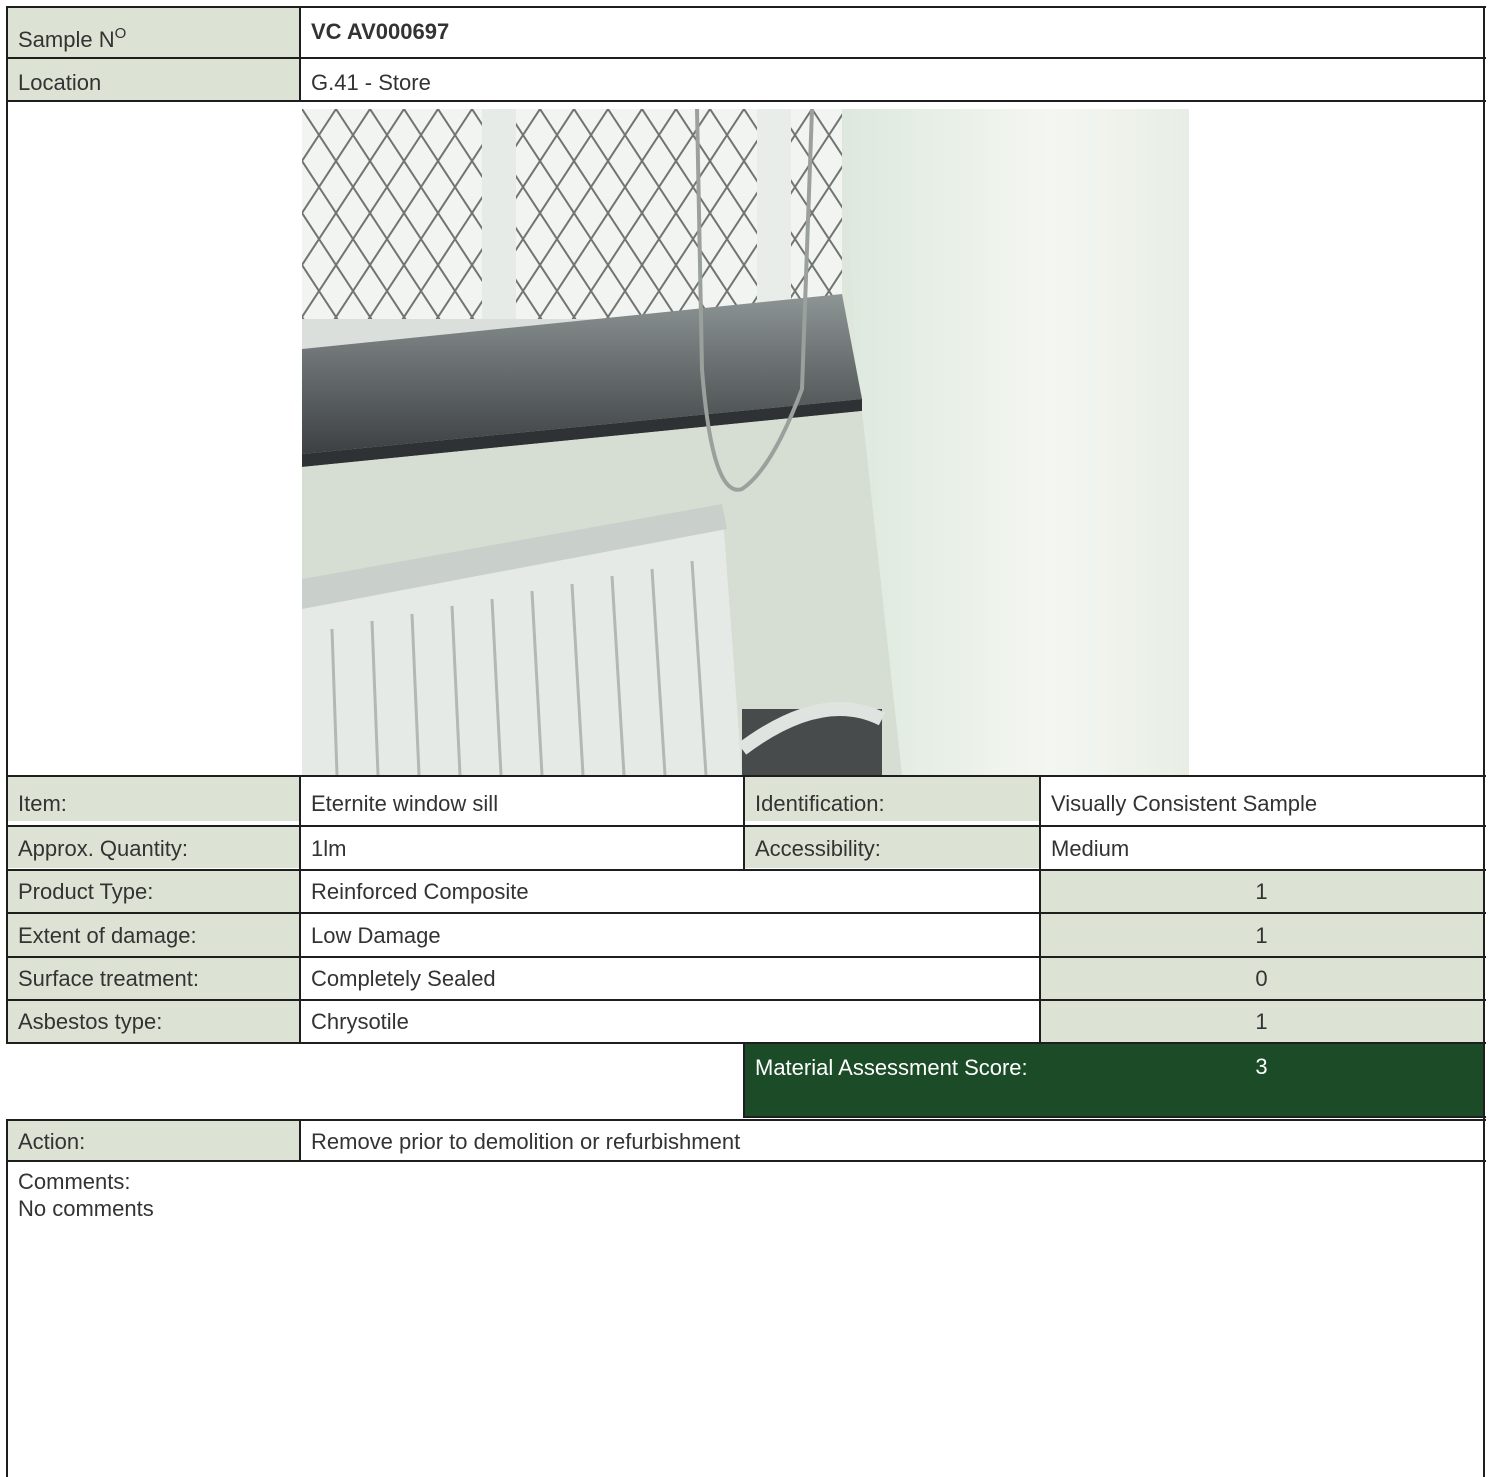 The height and width of the screenshot is (1477, 1490). Describe the element at coordinates (153, 79) in the screenshot. I see `location-label: Location` at that location.